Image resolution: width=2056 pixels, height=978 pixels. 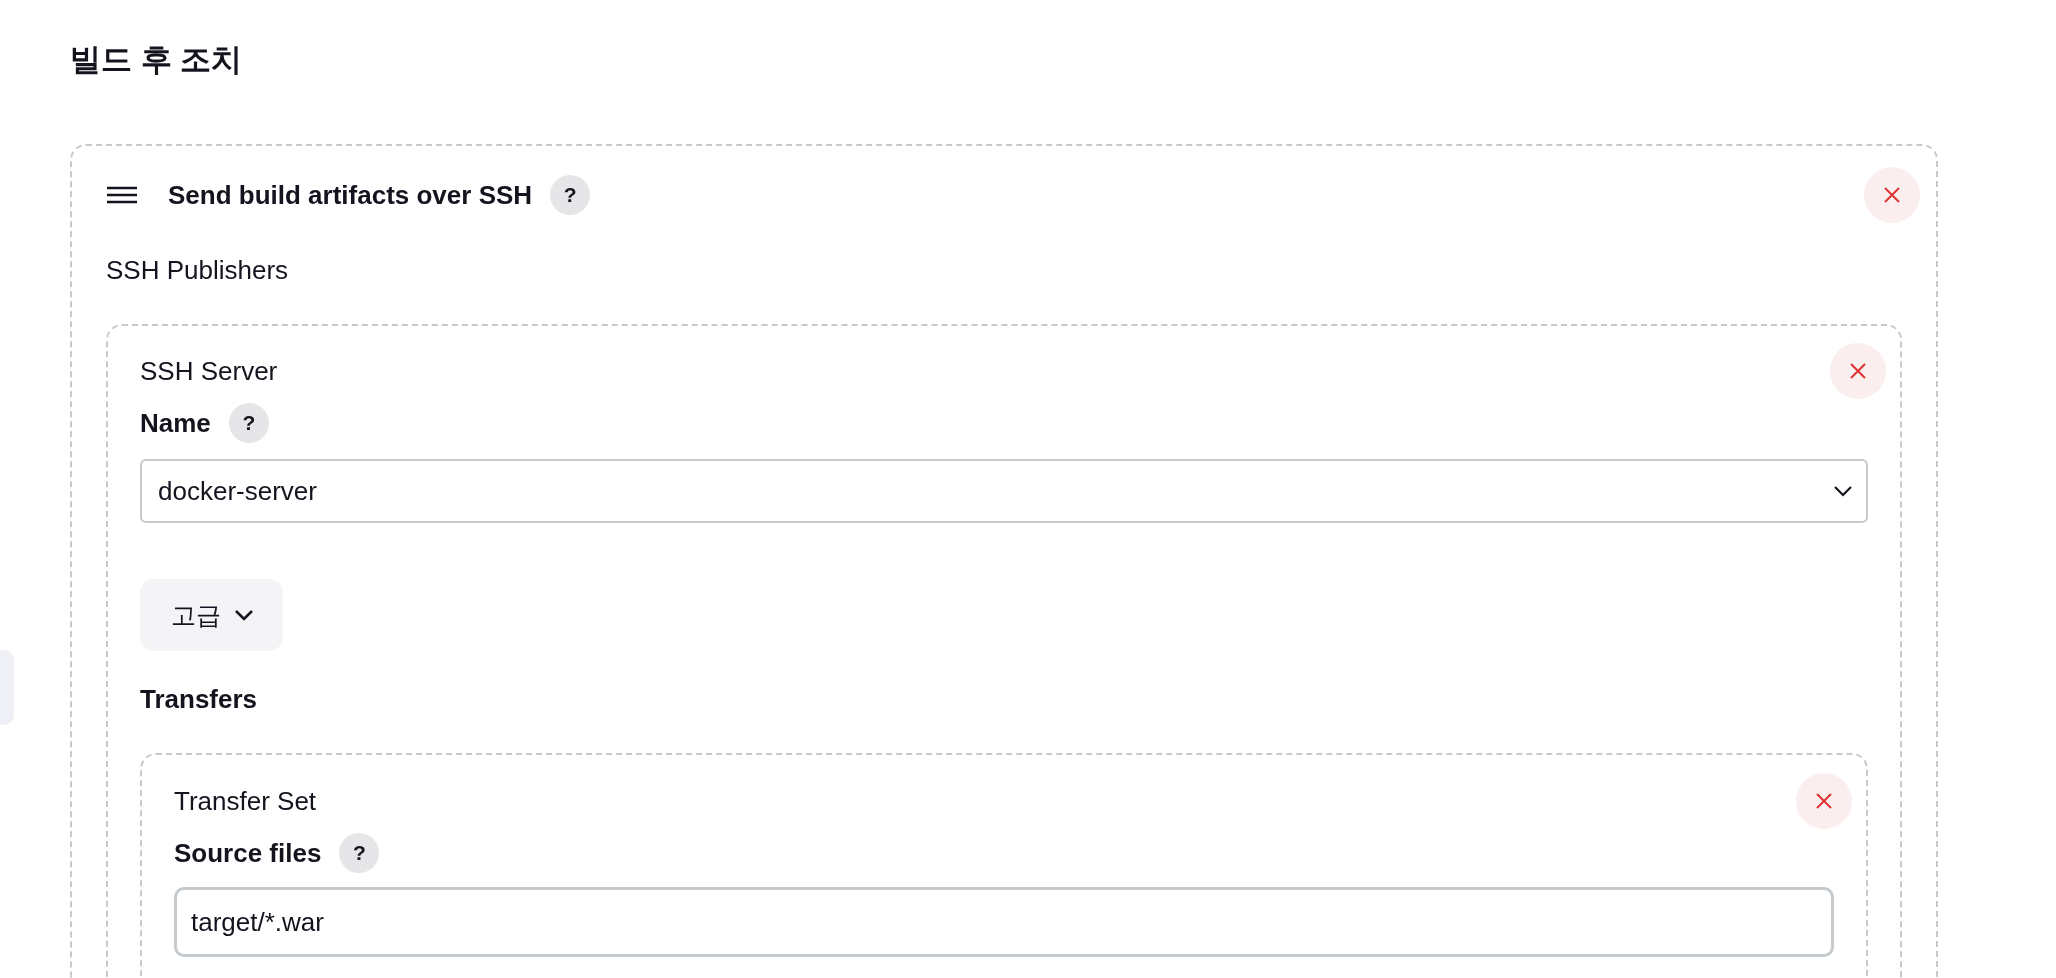 What do you see at coordinates (1004, 491) in the screenshot?
I see `name-dropdown: docker-server` at bounding box center [1004, 491].